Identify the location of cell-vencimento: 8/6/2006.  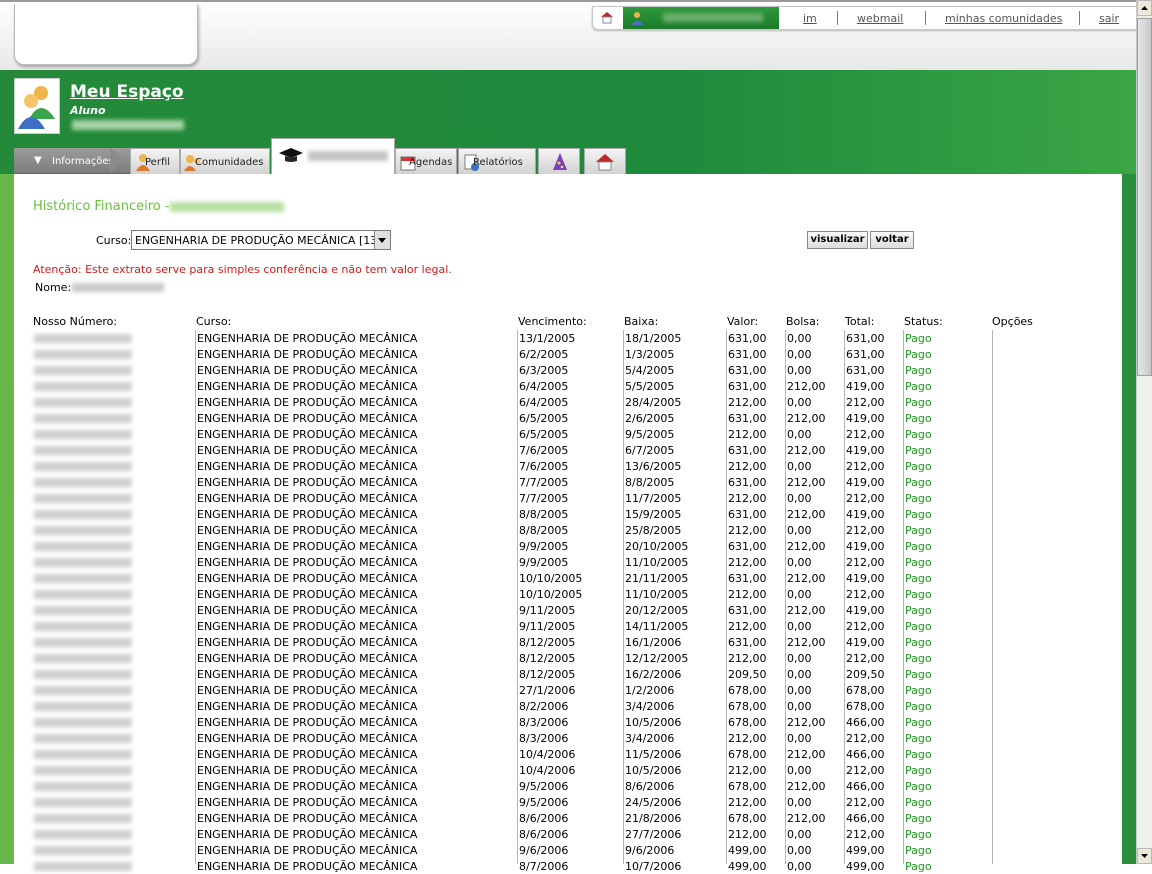
(544, 818).